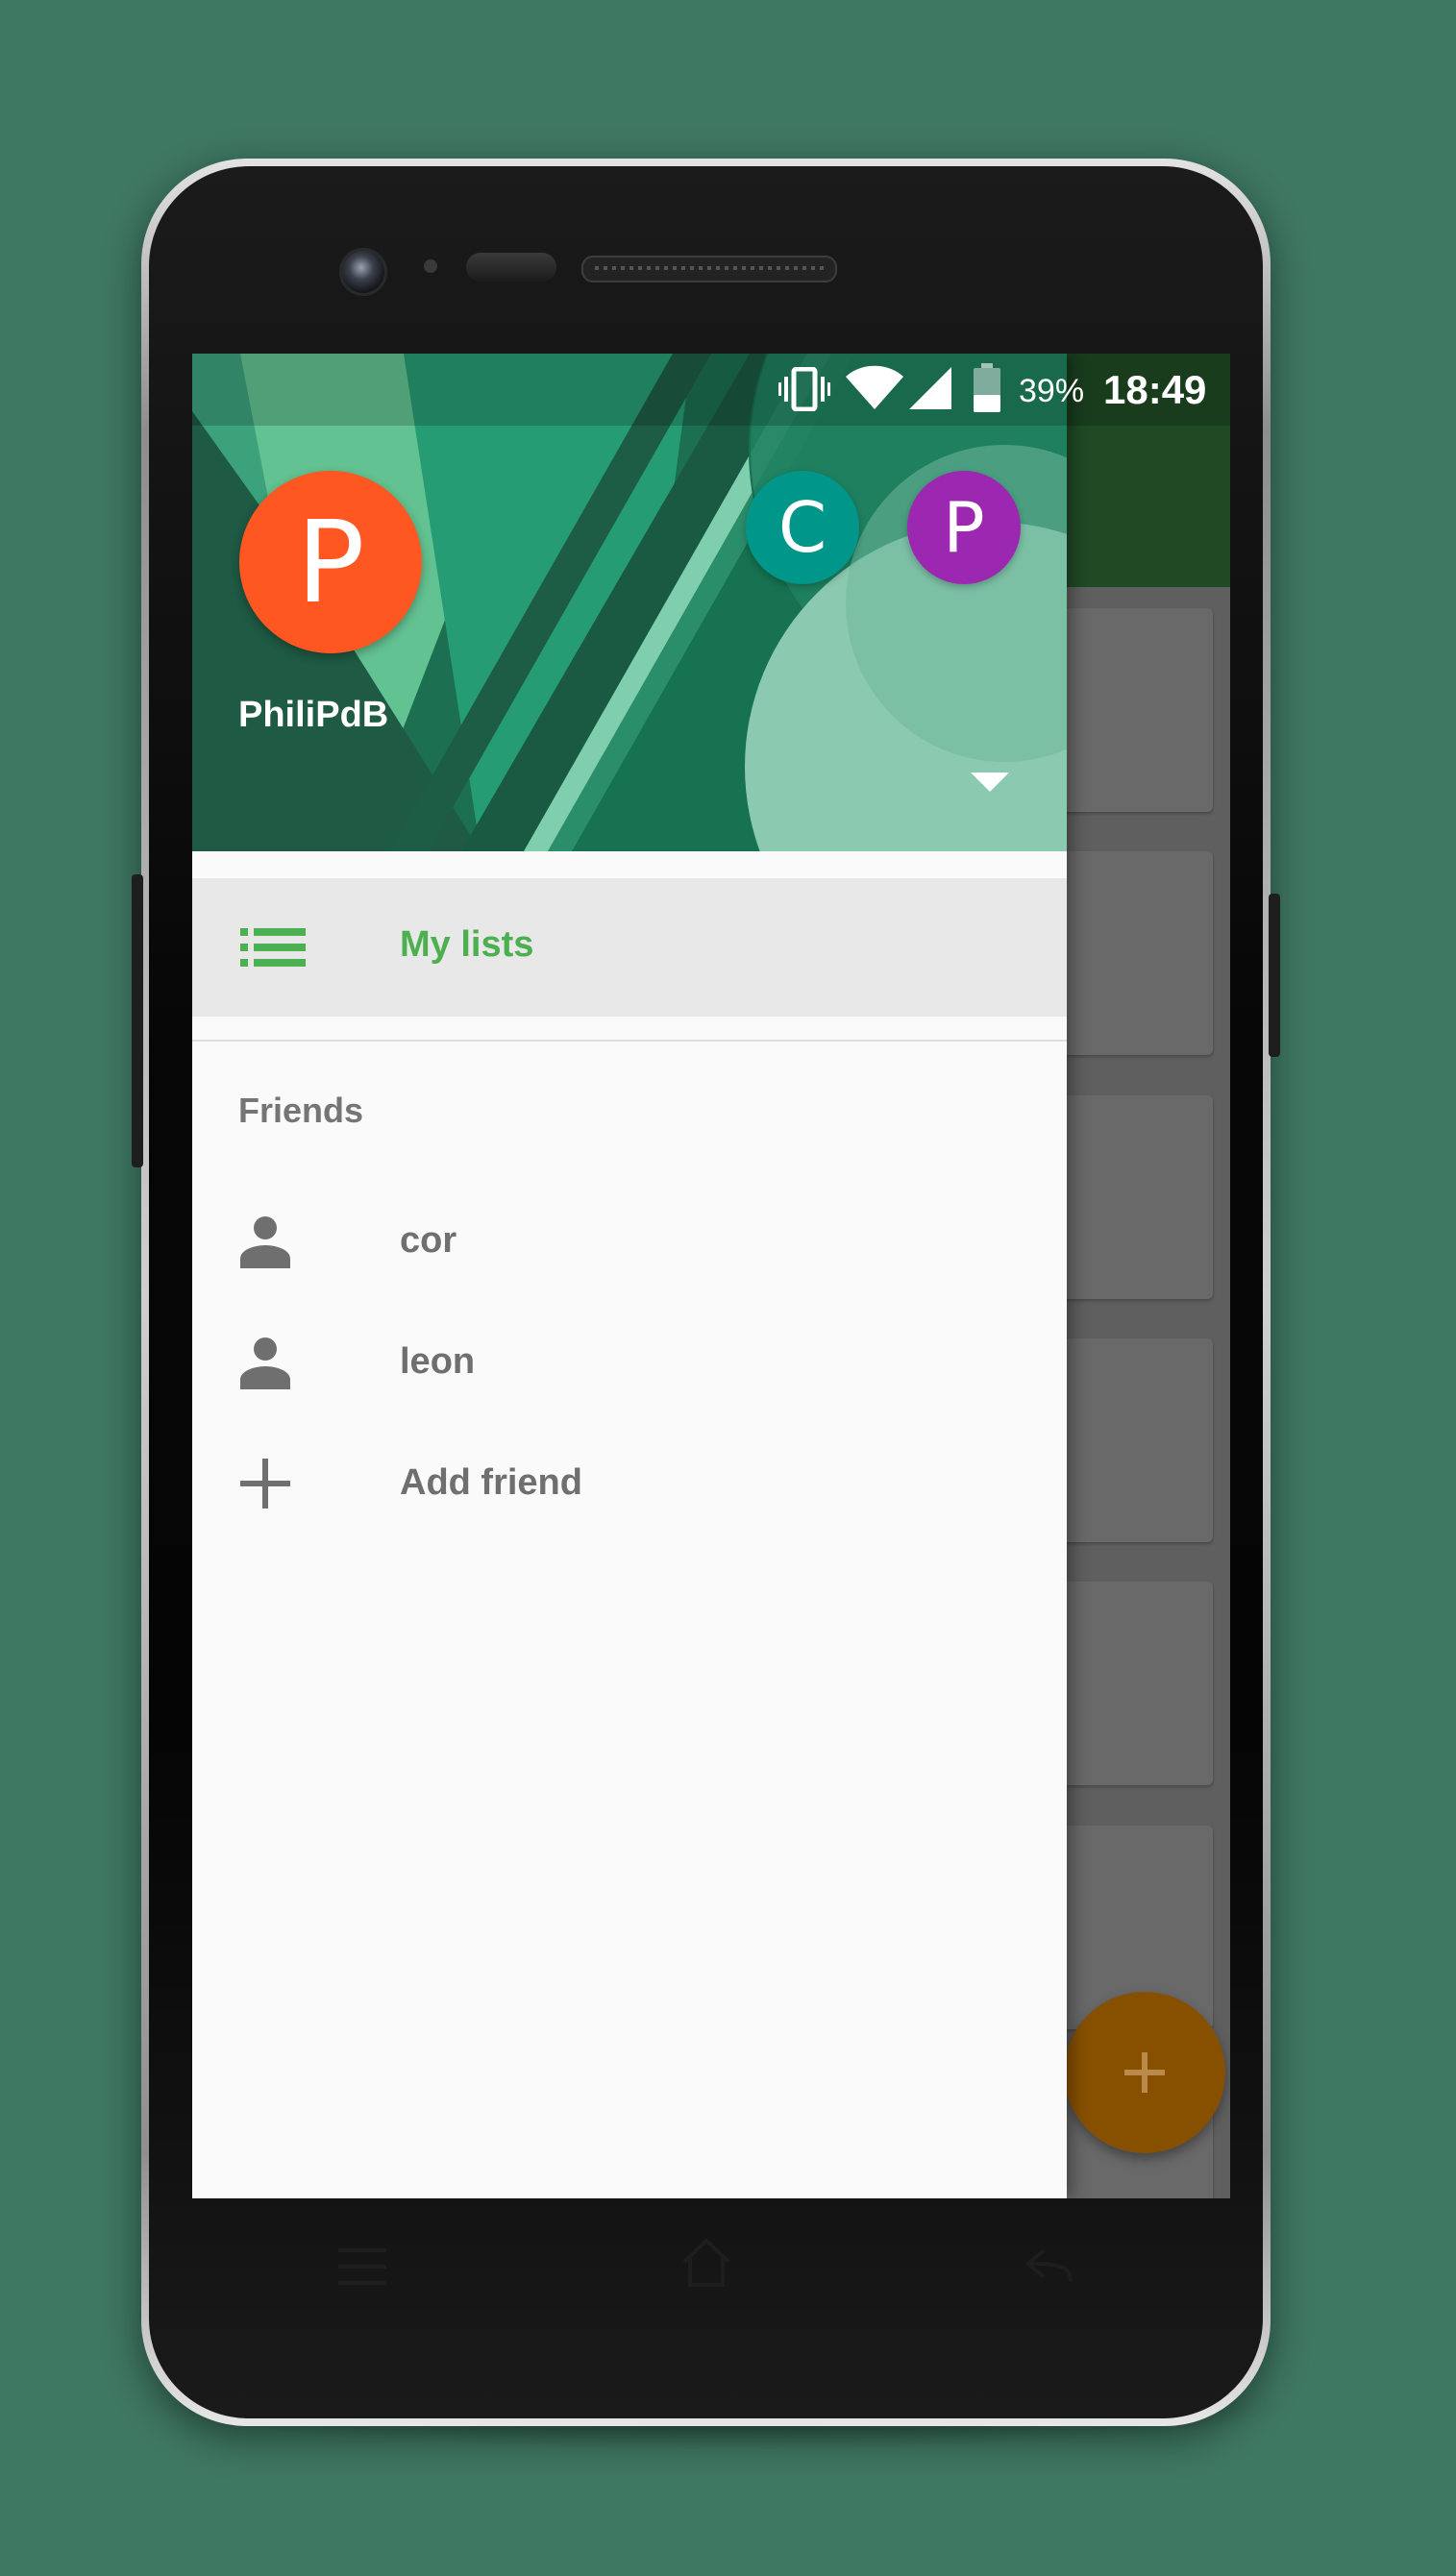 Image resolution: width=1456 pixels, height=2576 pixels. What do you see at coordinates (301, 1110) in the screenshot?
I see `friends-subheader: Friends` at bounding box center [301, 1110].